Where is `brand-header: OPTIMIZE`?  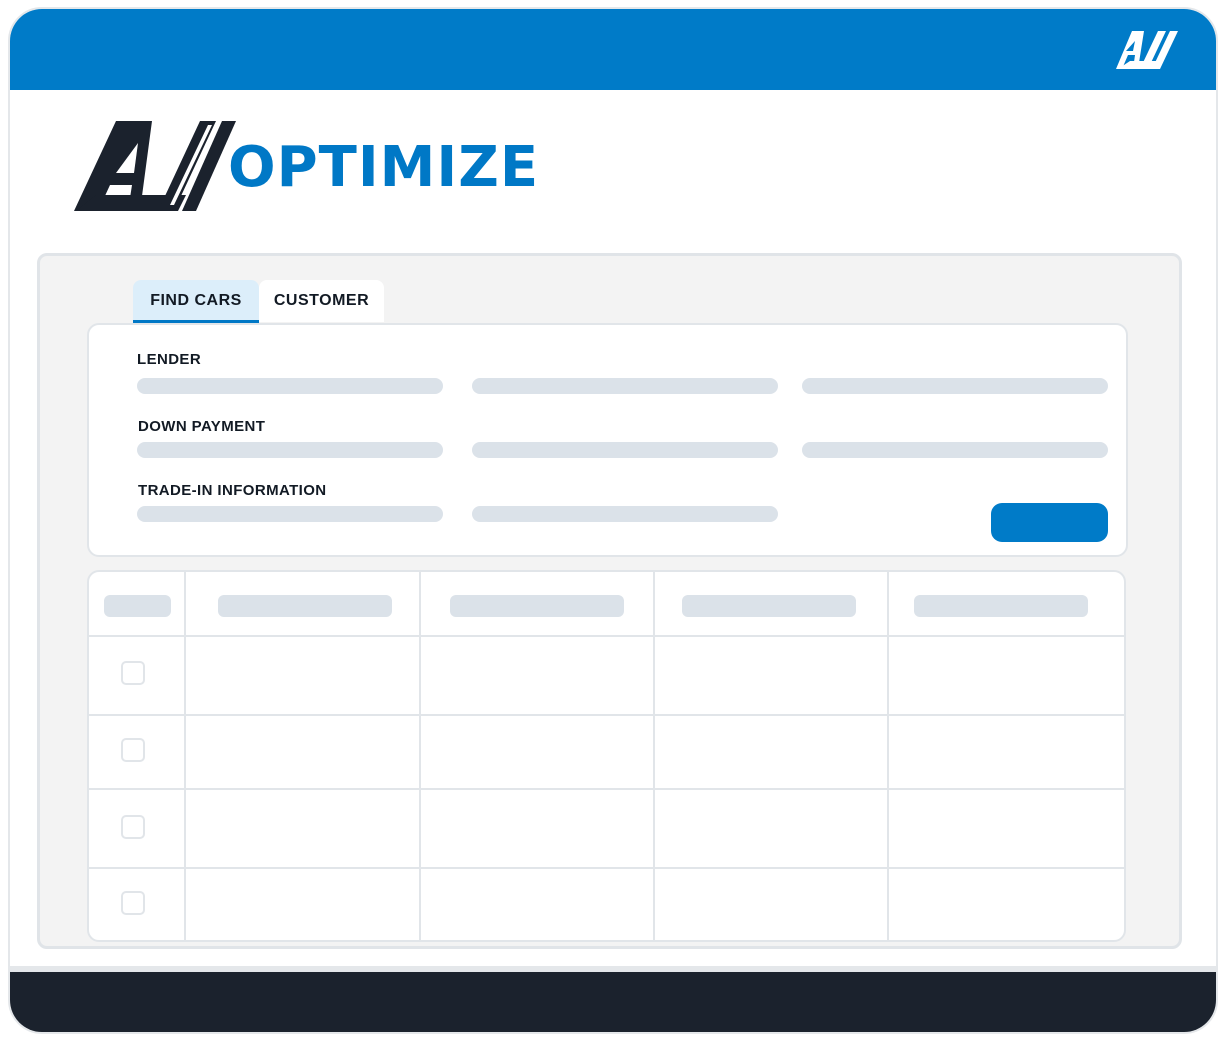 brand-header: OPTIMIZE is located at coordinates (303, 163).